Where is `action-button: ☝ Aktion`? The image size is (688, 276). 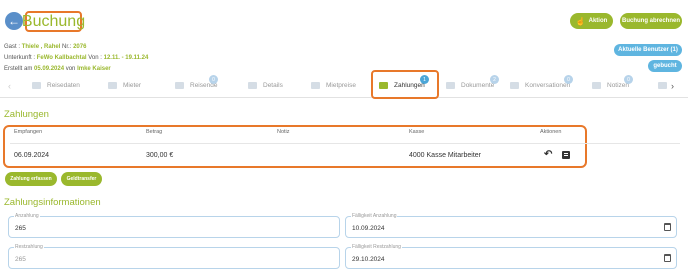 action-button: ☝ Aktion is located at coordinates (591, 21).